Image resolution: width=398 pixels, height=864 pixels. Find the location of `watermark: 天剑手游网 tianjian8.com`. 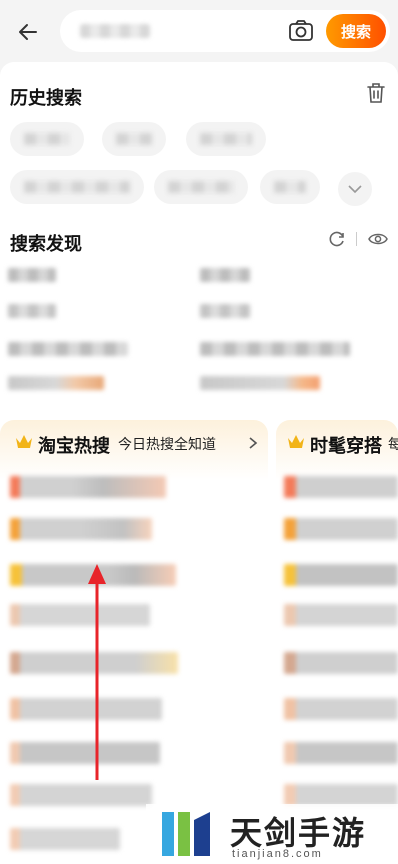

watermark: 天剑手游网 tianjian8.com is located at coordinates (272, 834).